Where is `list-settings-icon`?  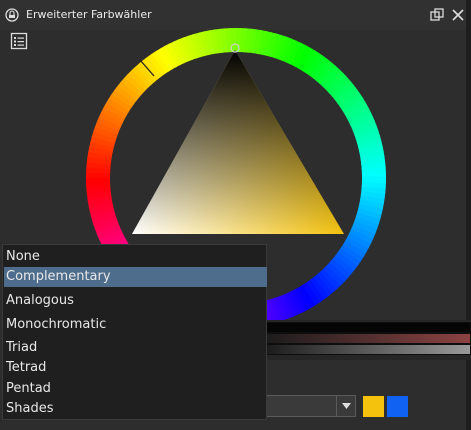 list-settings-icon is located at coordinates (19, 41).